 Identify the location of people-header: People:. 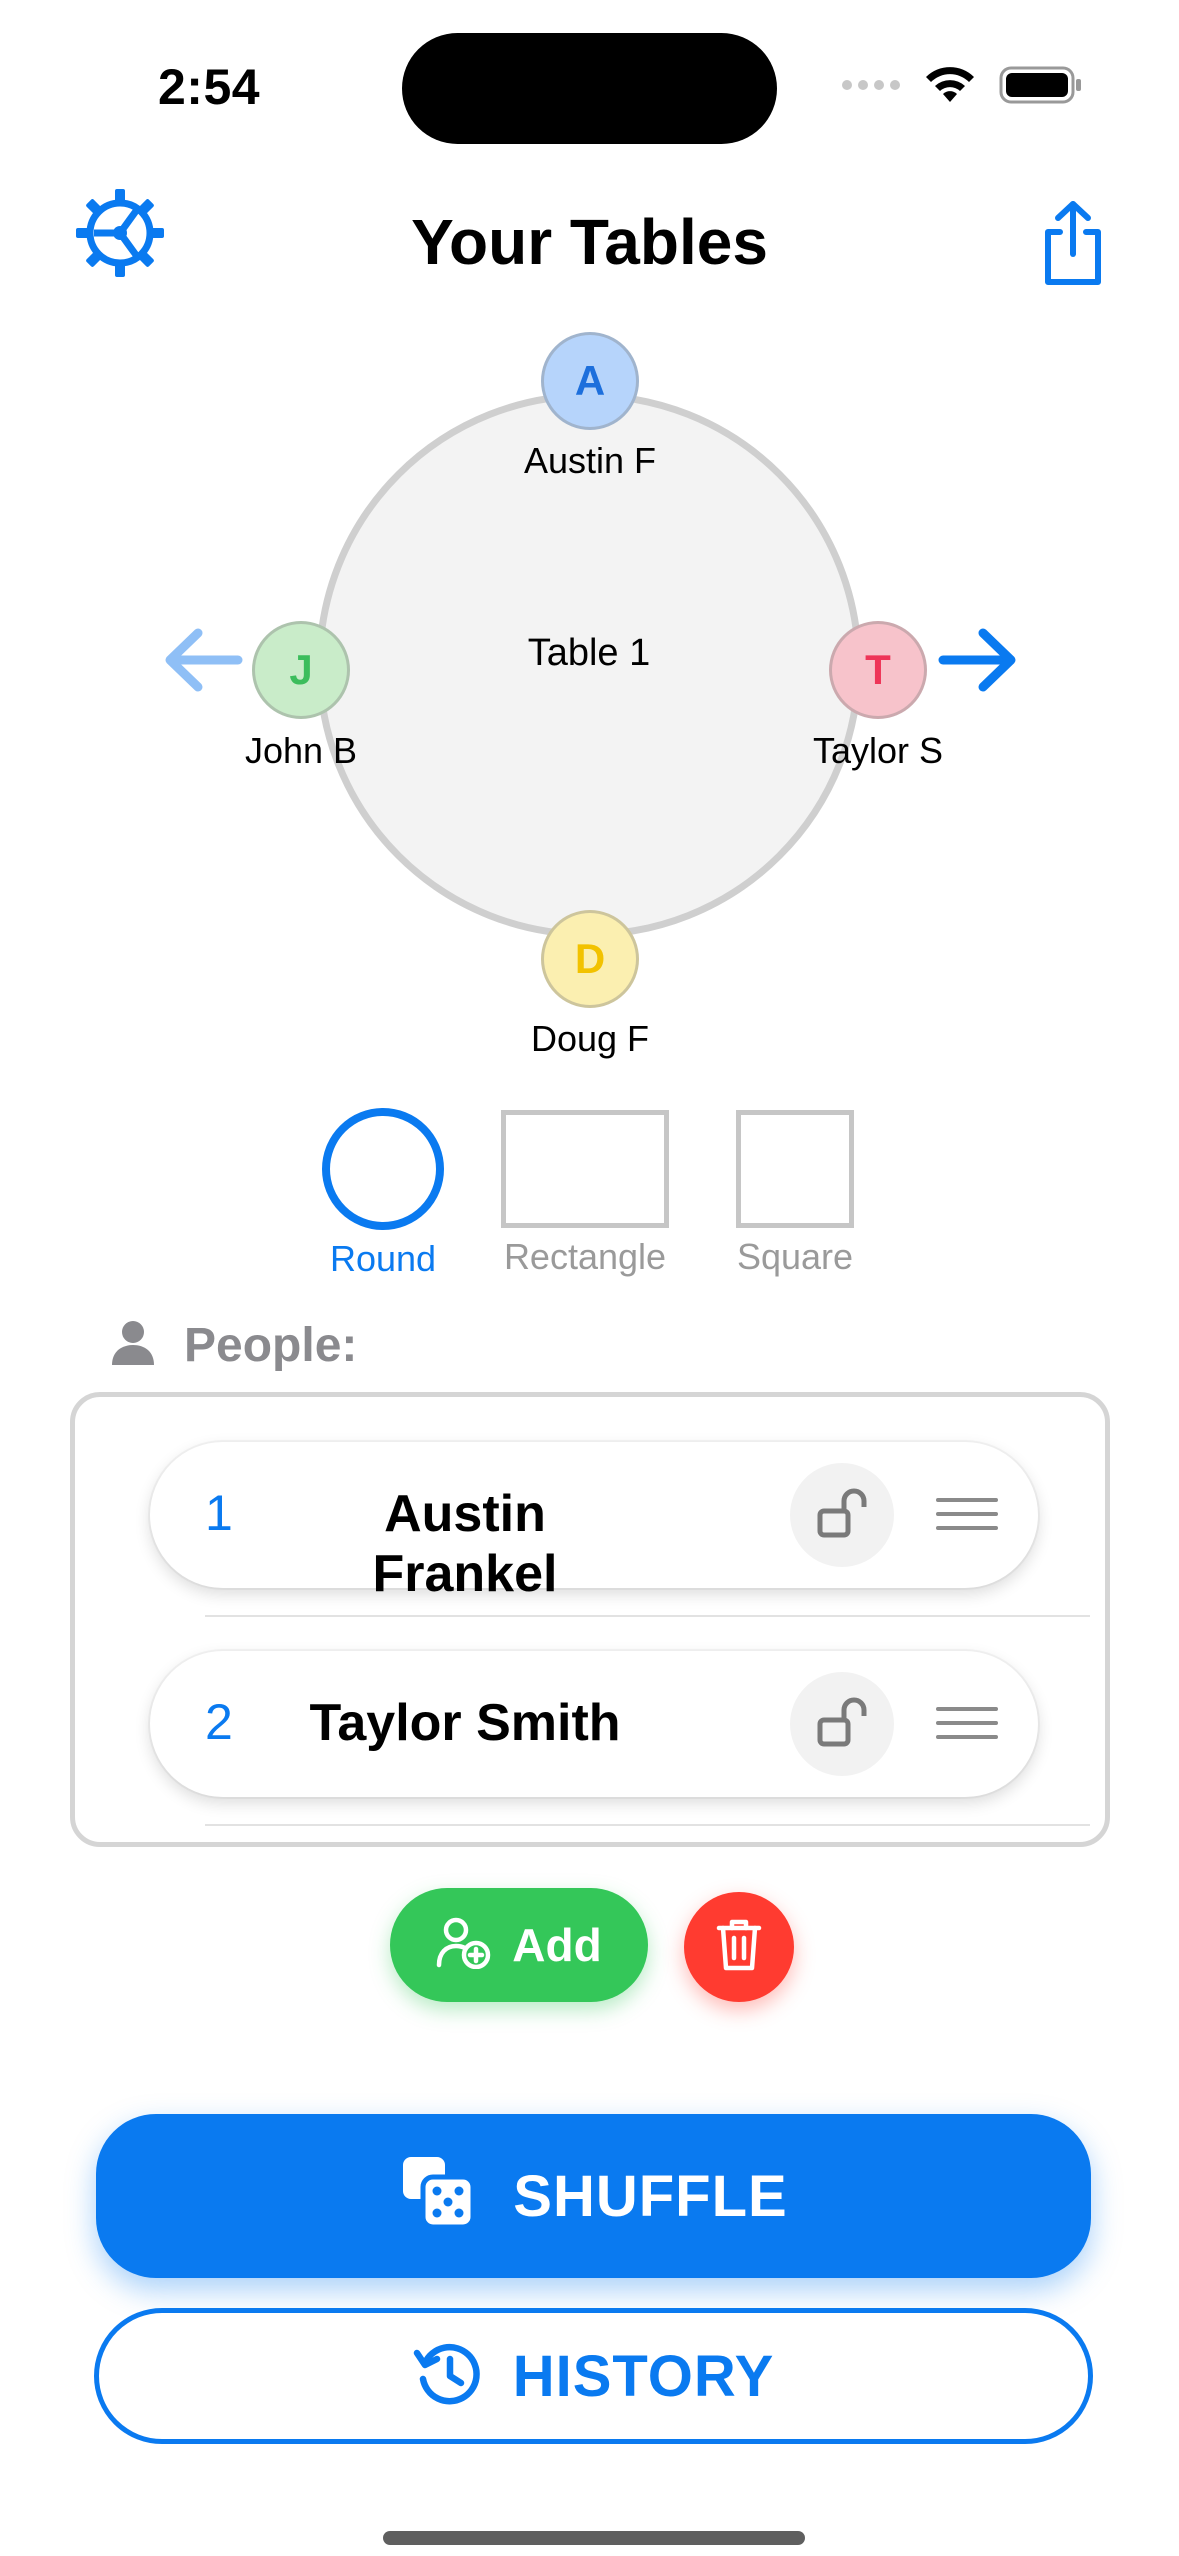
(233, 1345).